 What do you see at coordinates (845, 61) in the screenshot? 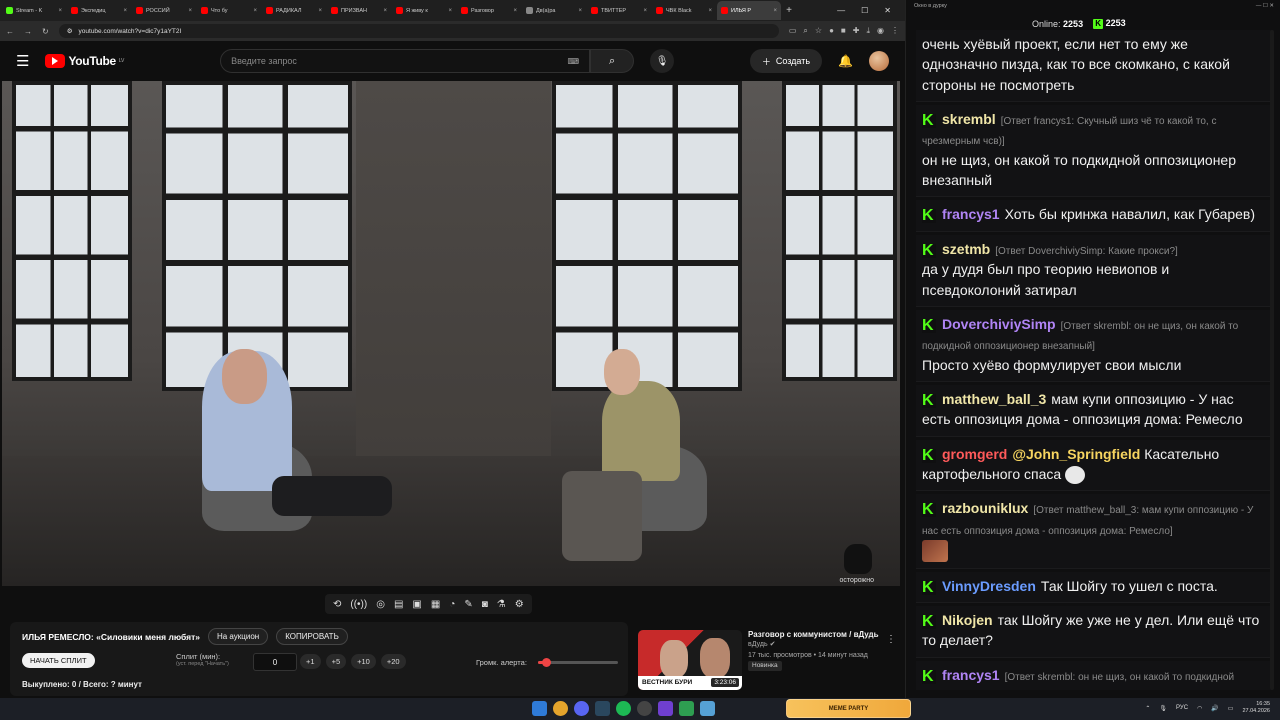
I see `notifications-bell-icon: 🔔` at bounding box center [845, 61].